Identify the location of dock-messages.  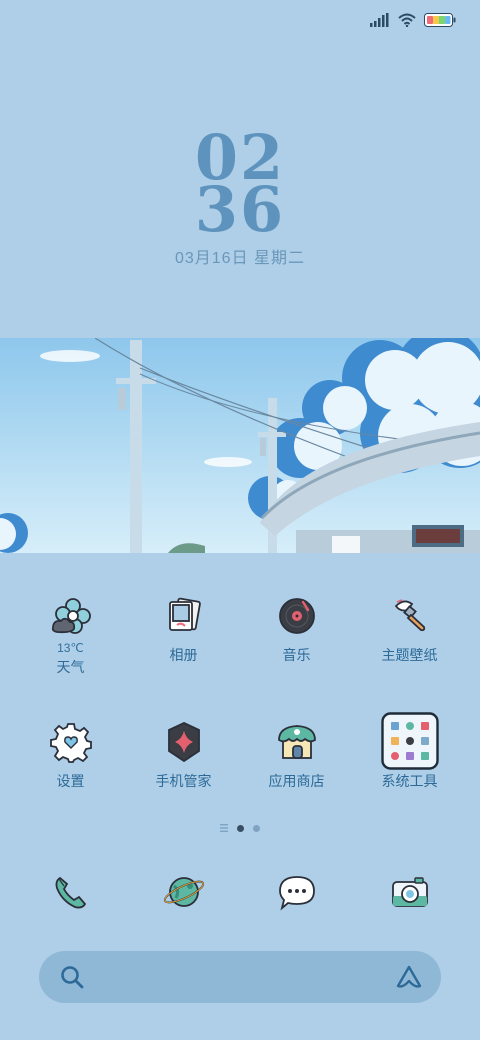
(297, 892).